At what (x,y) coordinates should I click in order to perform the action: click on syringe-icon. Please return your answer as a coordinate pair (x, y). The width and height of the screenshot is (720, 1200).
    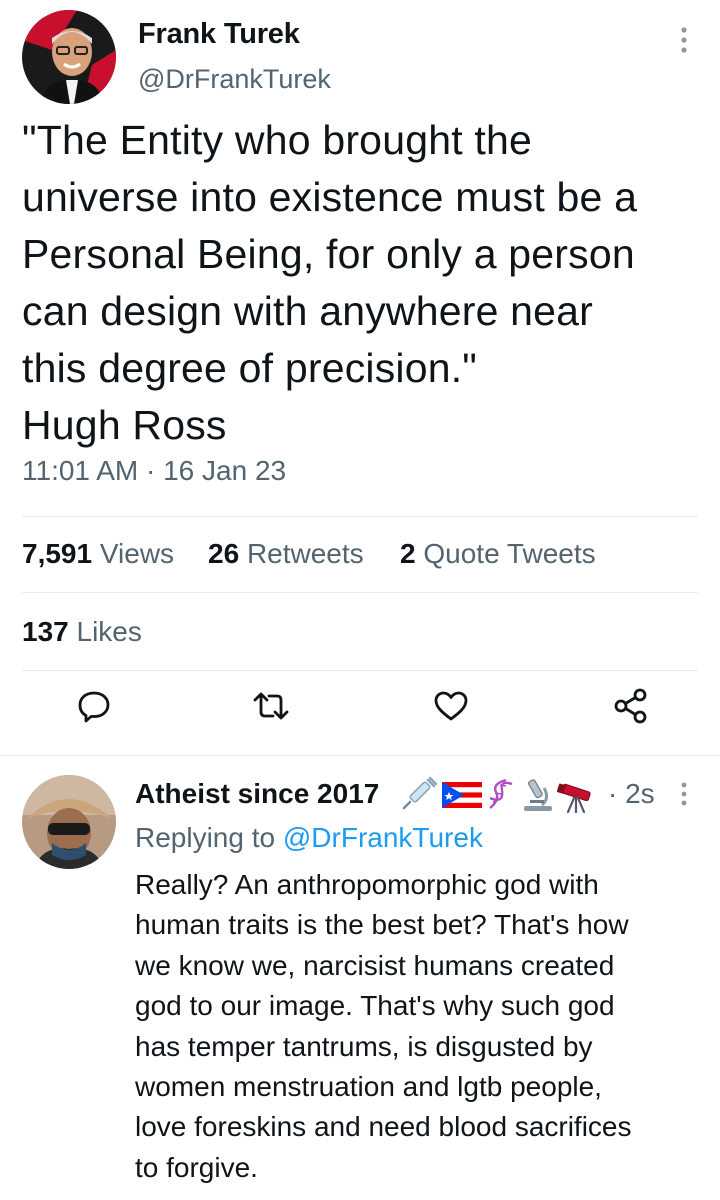
    Looking at the image, I should click on (420, 793).